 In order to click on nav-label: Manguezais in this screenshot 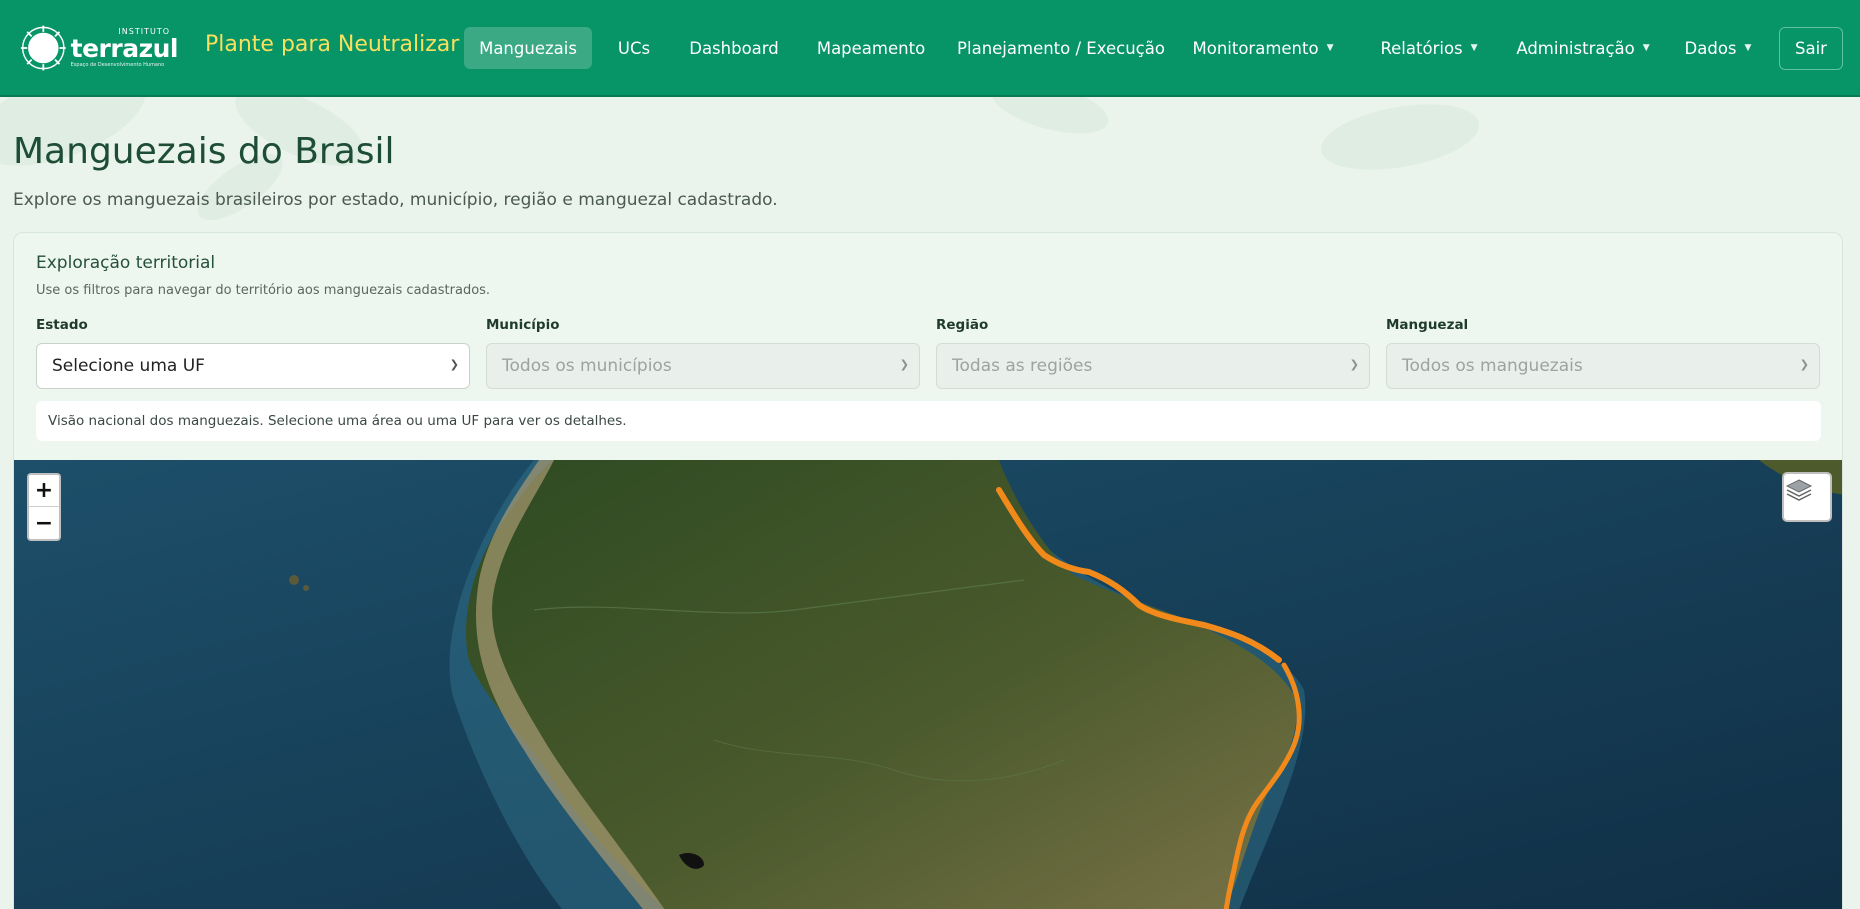, I will do `click(528, 48)`.